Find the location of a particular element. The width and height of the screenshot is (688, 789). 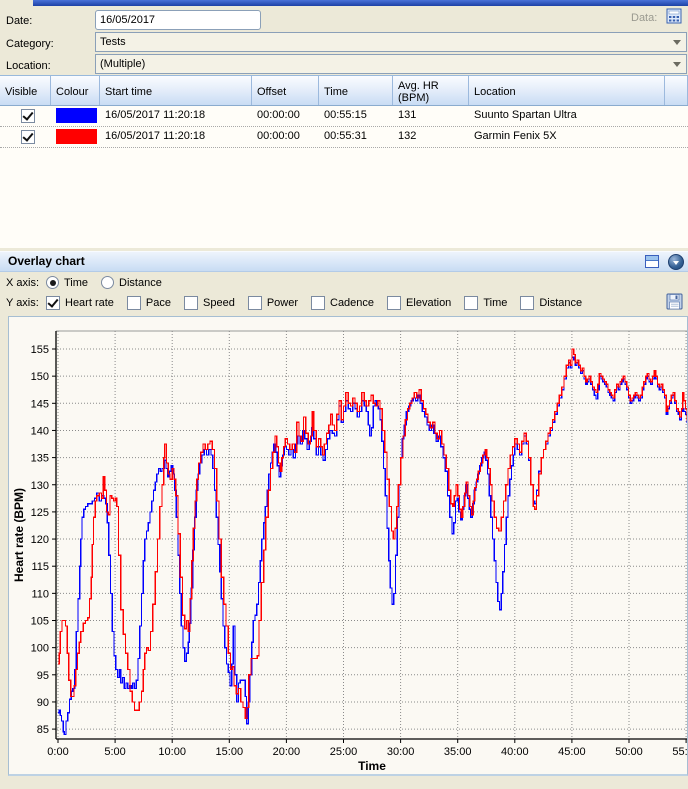

x-axis-option-time: Time is located at coordinates (67, 282).